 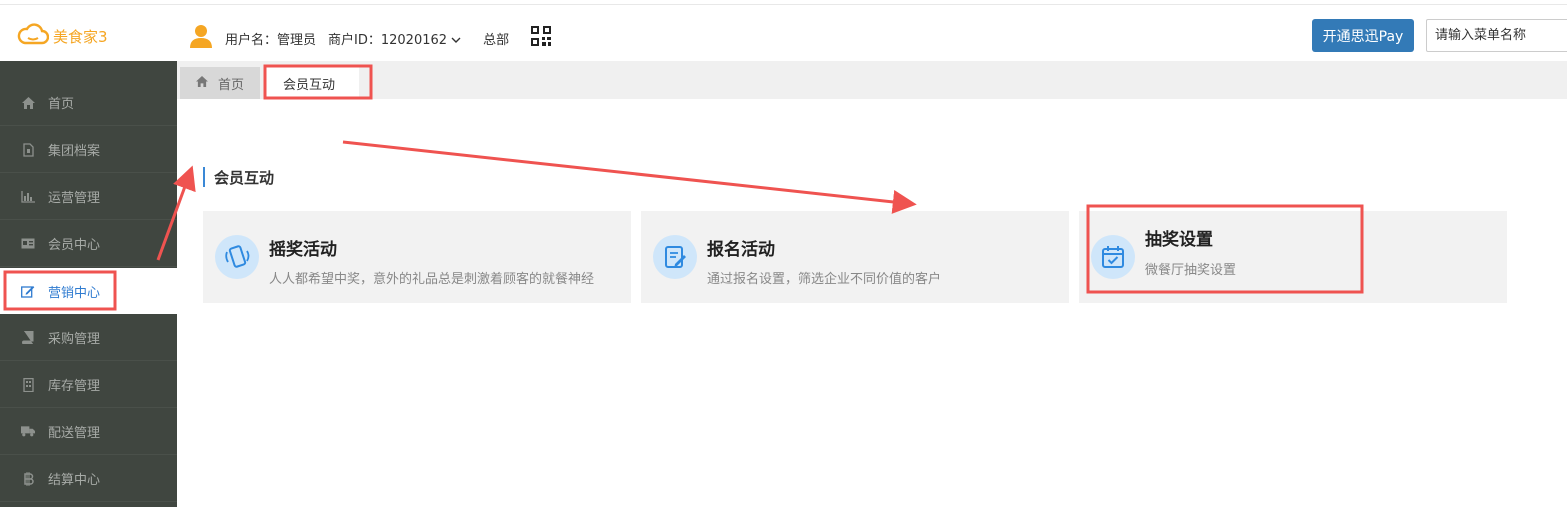 What do you see at coordinates (28, 432) in the screenshot?
I see `truck-icon` at bounding box center [28, 432].